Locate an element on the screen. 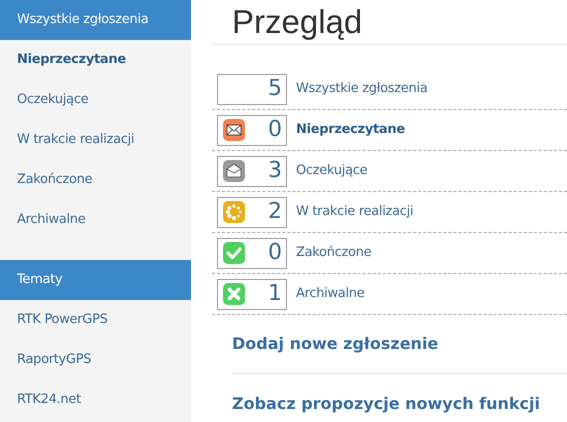  count-box: 5 is located at coordinates (252, 89).